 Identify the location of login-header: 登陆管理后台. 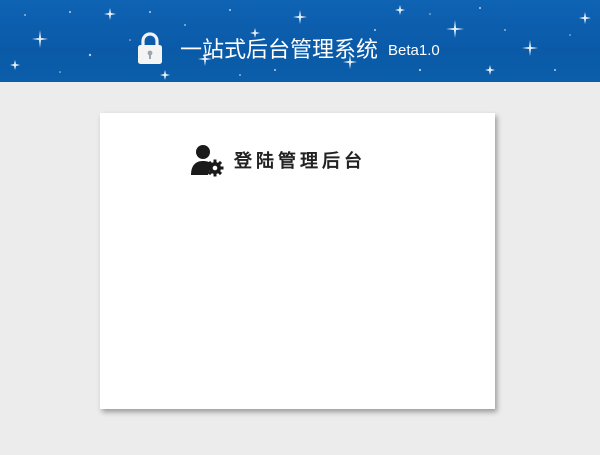
(278, 160).